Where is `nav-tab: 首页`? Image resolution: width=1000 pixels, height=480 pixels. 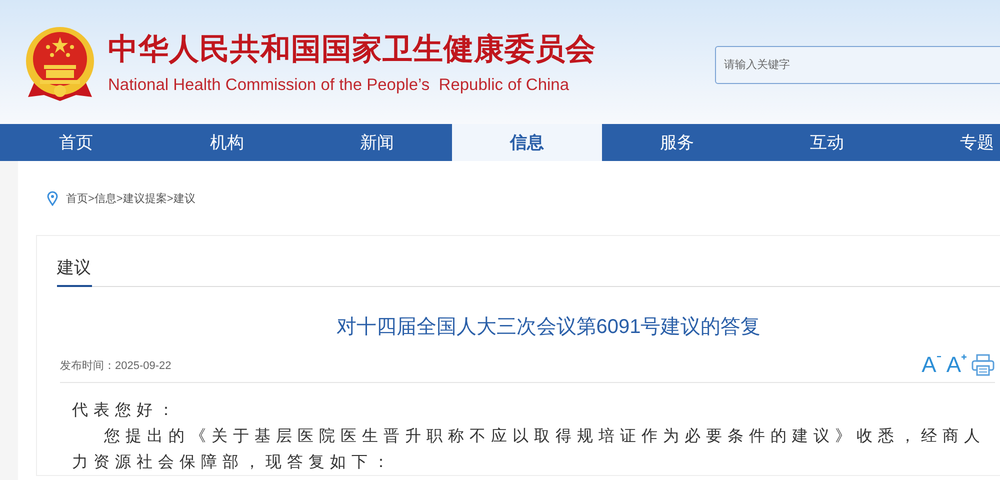 nav-tab: 首页 is located at coordinates (76, 142).